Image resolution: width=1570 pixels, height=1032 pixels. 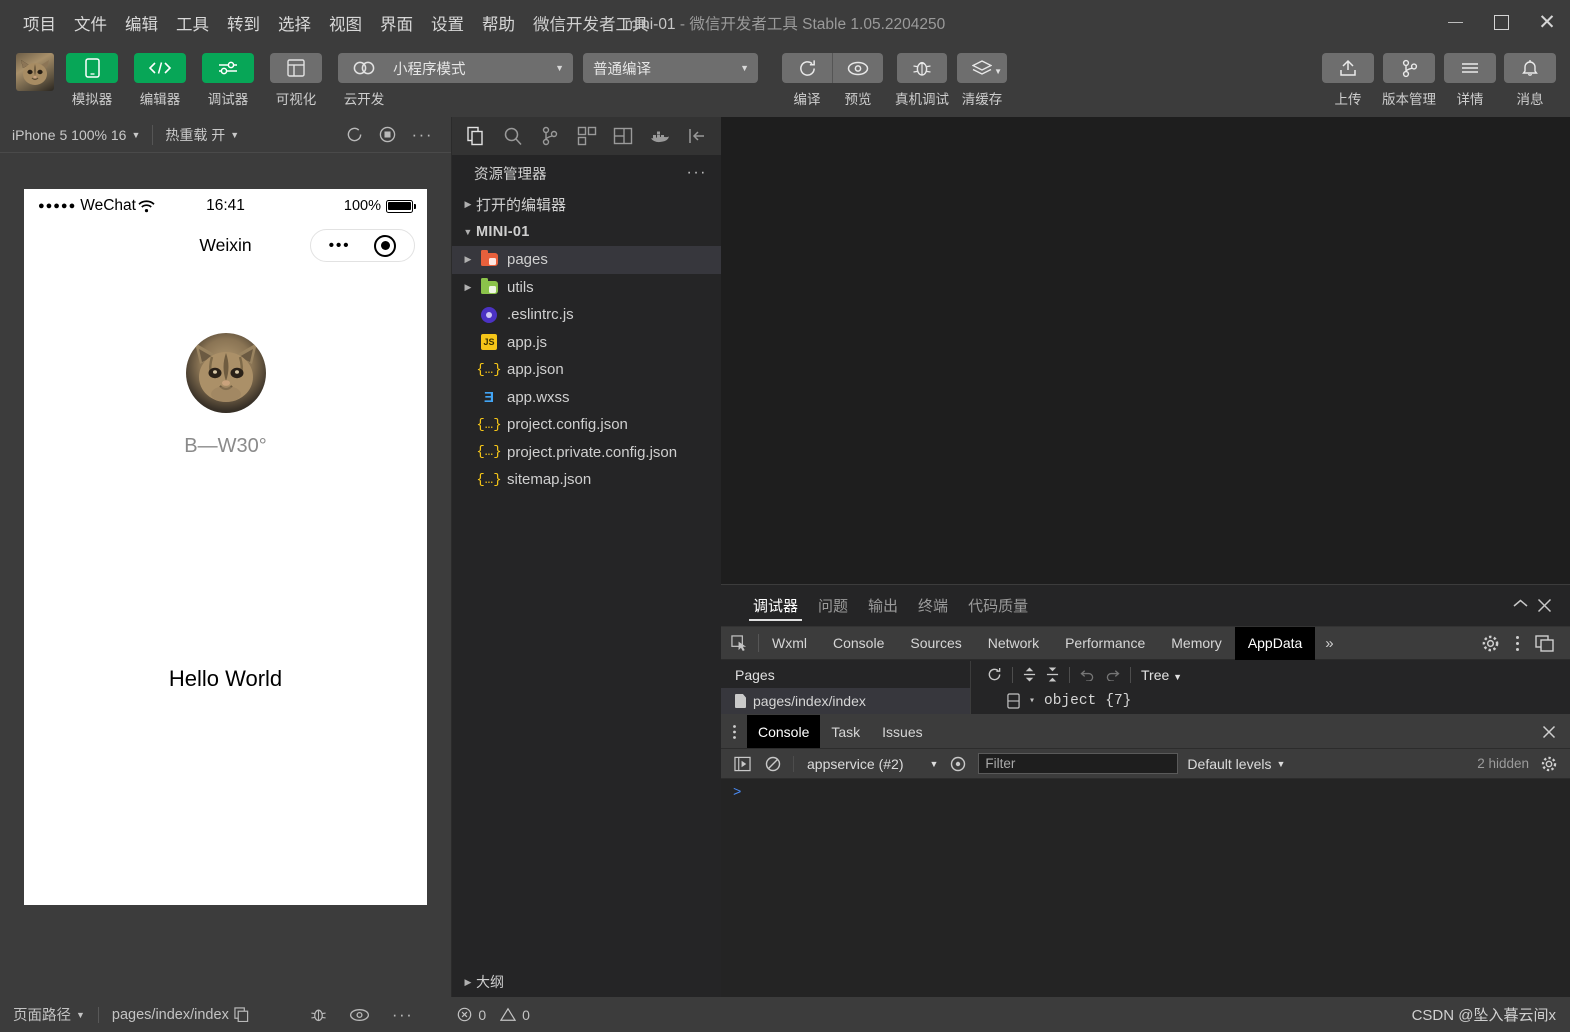 I want to click on devtools-tab-performance: Performance, so click(x=1105, y=643).